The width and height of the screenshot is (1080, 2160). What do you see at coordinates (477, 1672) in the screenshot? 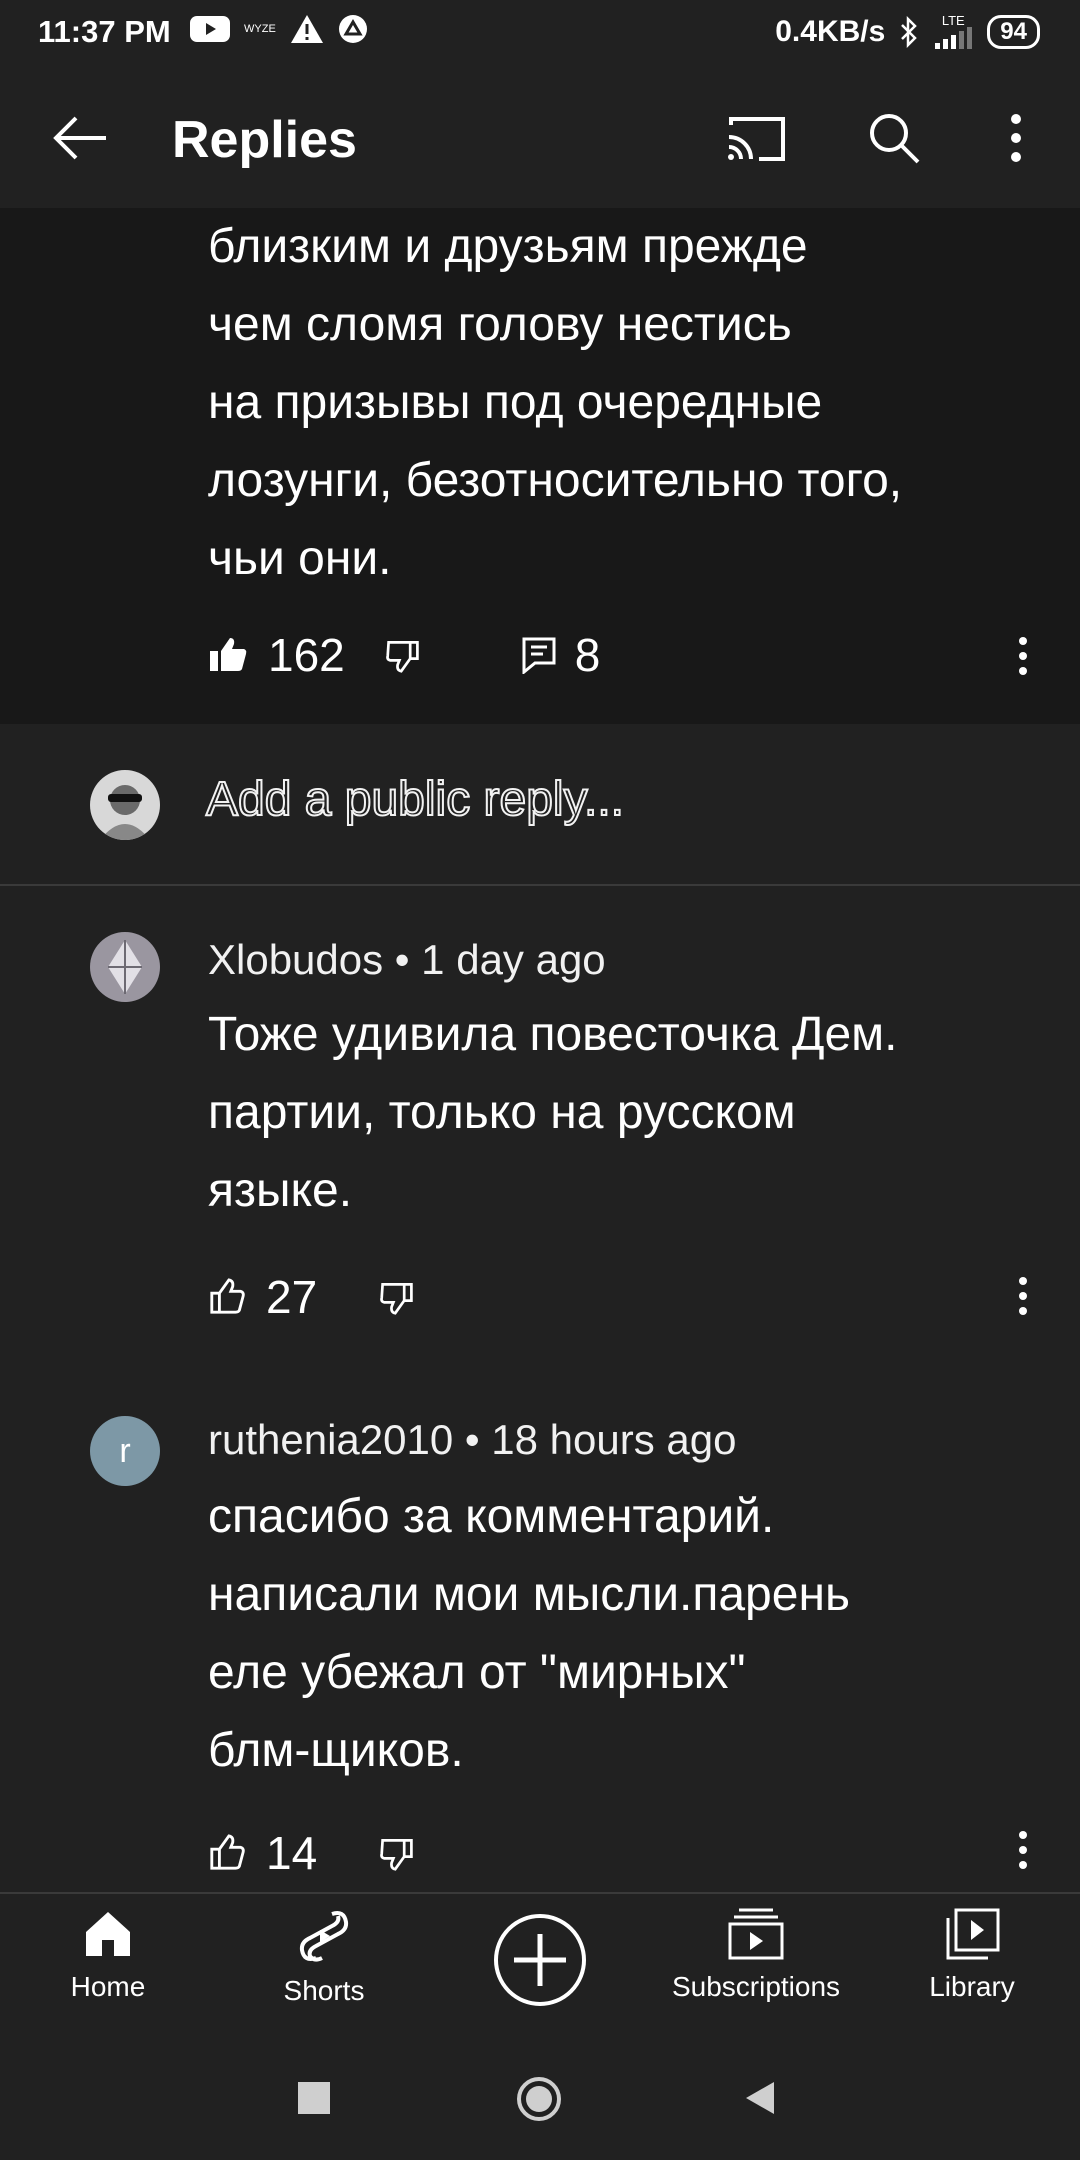
I see `comment-line: еле убежал от "мирных"` at bounding box center [477, 1672].